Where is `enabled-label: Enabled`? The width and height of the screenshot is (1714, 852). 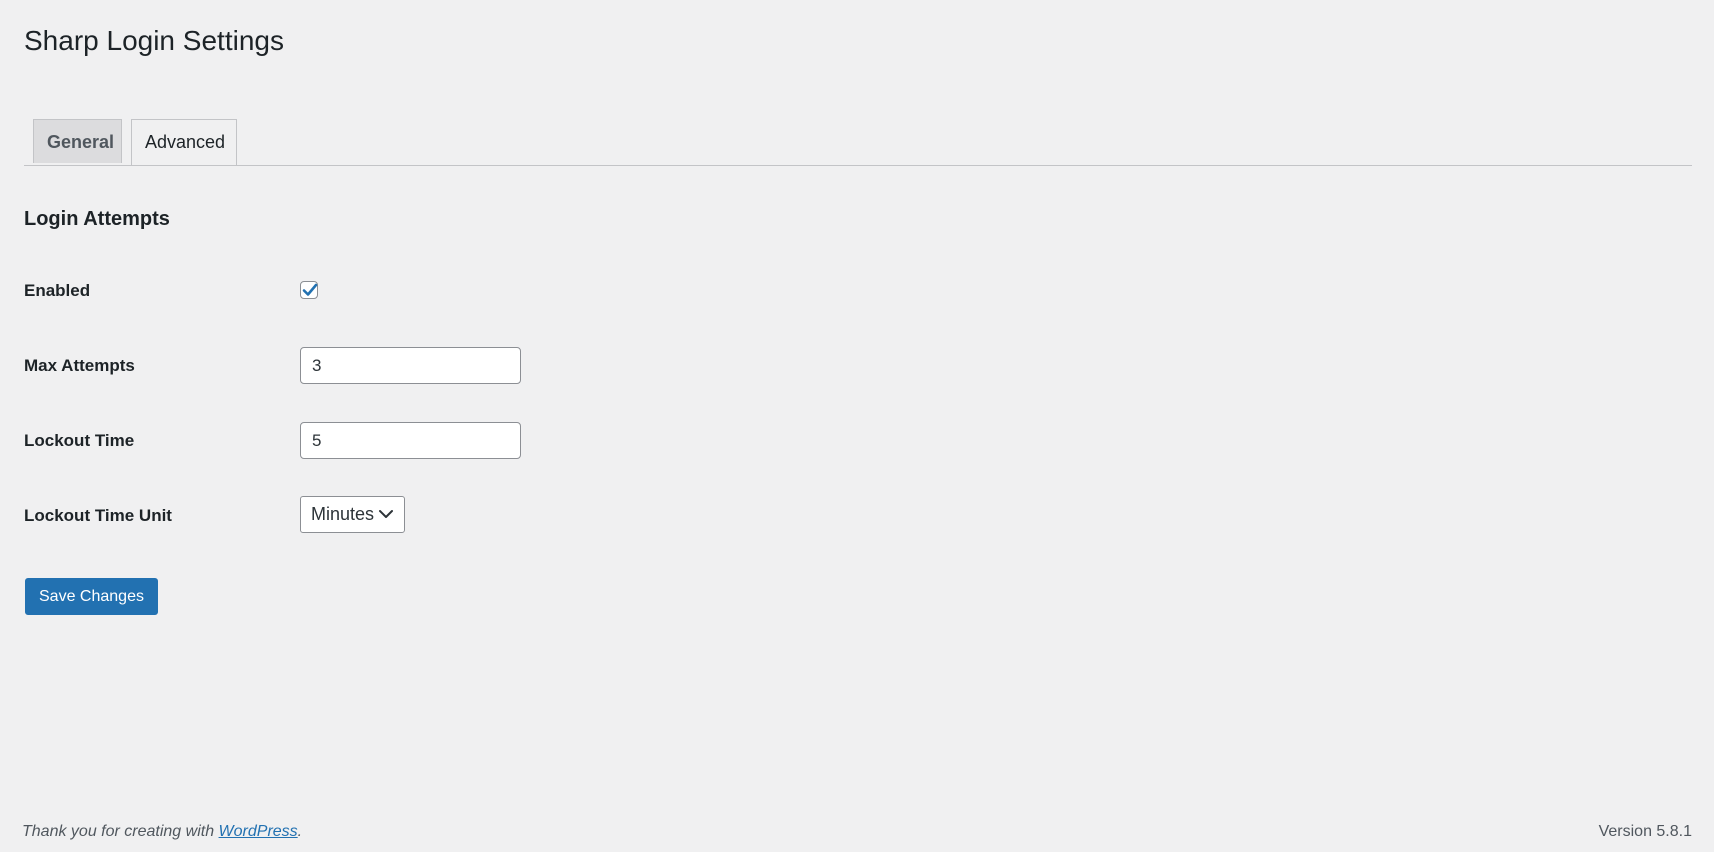
enabled-label: Enabled is located at coordinates (57, 290).